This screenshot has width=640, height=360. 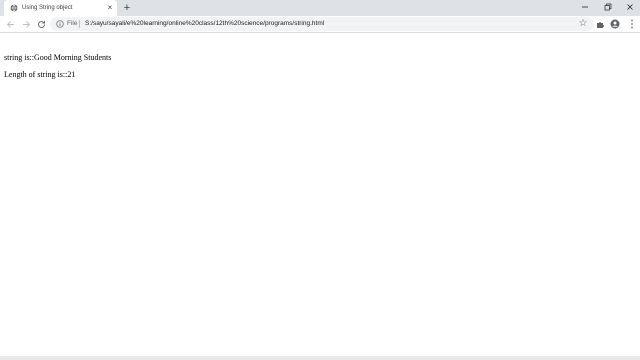 I want to click on extensions-button, so click(x=600, y=24).